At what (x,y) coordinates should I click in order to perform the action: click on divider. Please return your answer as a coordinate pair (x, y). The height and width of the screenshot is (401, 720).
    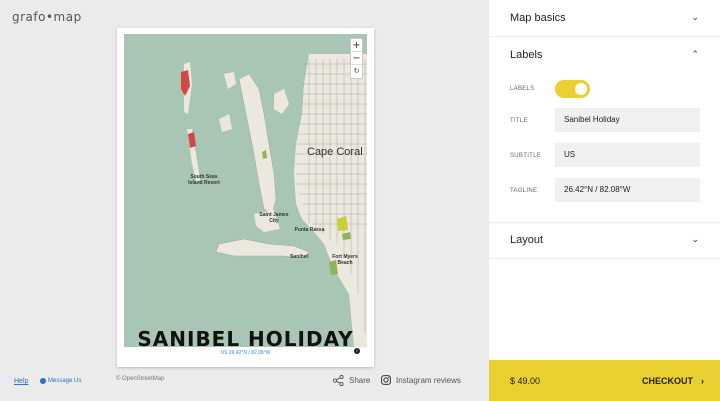
    Looking at the image, I should click on (604, 258).